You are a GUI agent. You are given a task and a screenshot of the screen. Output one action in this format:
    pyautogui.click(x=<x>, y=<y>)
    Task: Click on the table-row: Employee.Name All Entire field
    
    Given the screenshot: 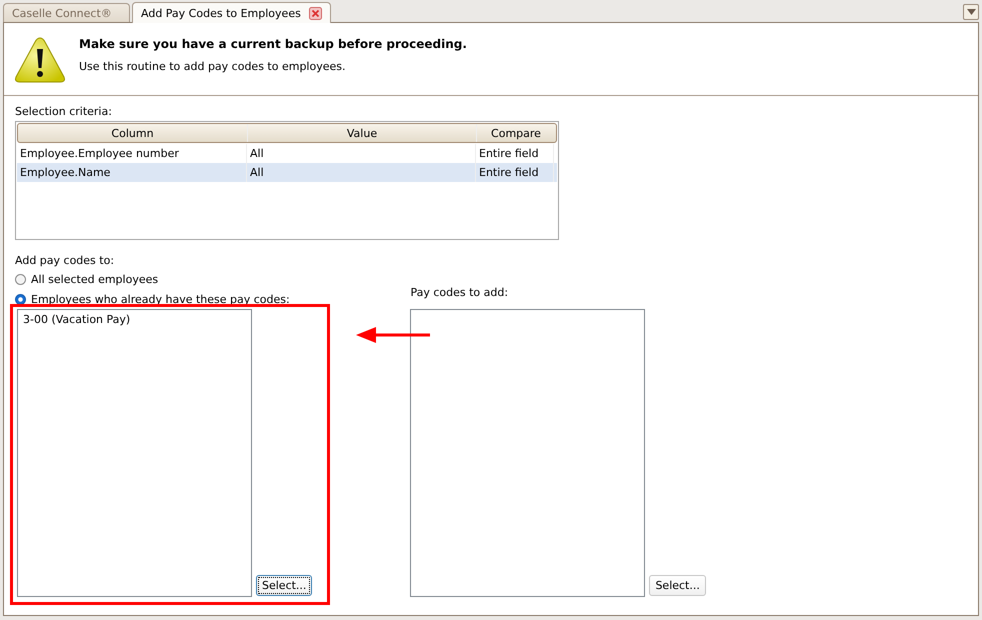 What is the action you would take?
    pyautogui.click(x=287, y=172)
    